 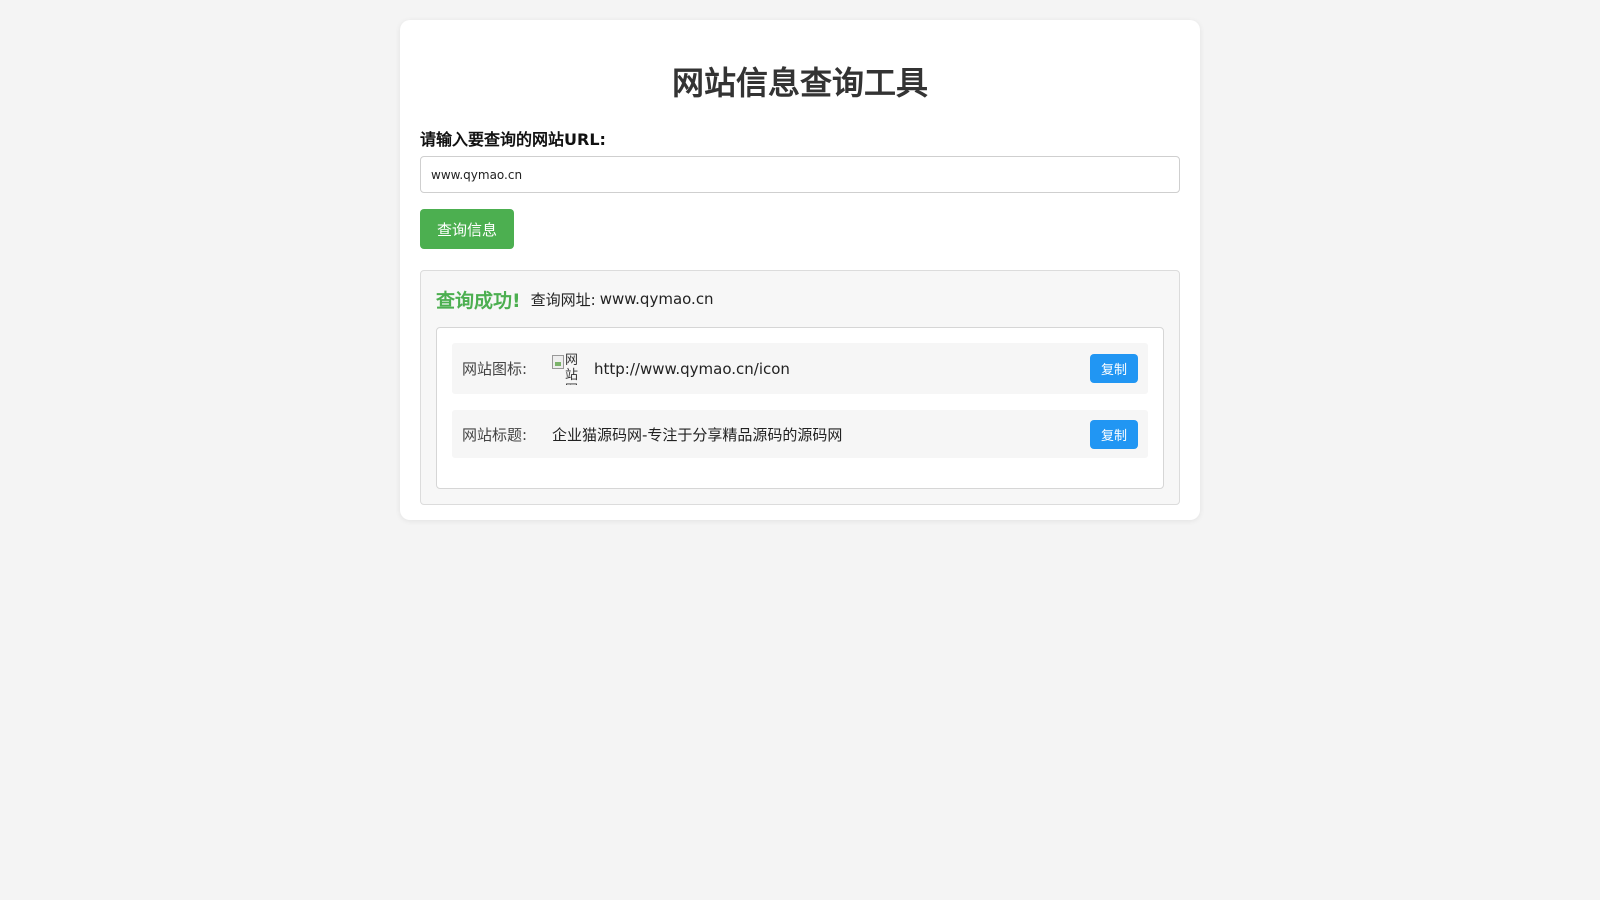 What do you see at coordinates (1114, 434) in the screenshot?
I see `copy-title-button: 复制` at bounding box center [1114, 434].